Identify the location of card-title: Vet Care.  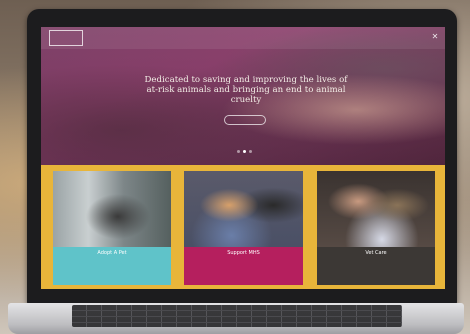
(376, 253).